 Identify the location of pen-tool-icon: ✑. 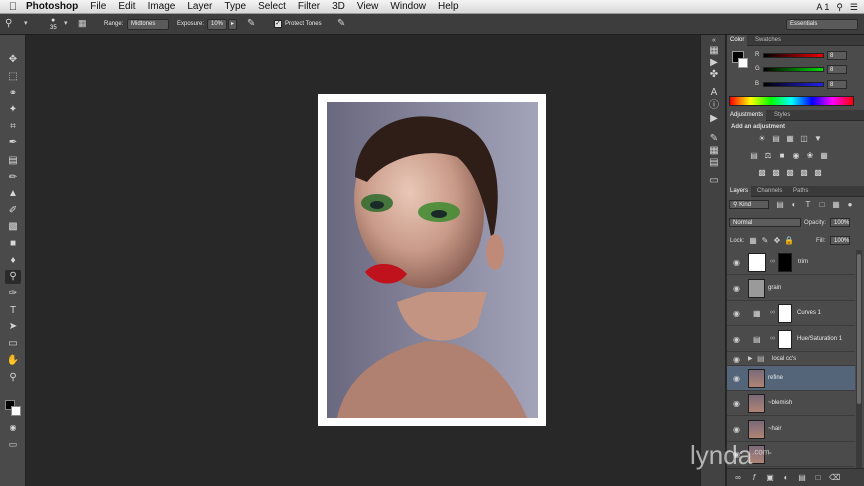
(13, 294).